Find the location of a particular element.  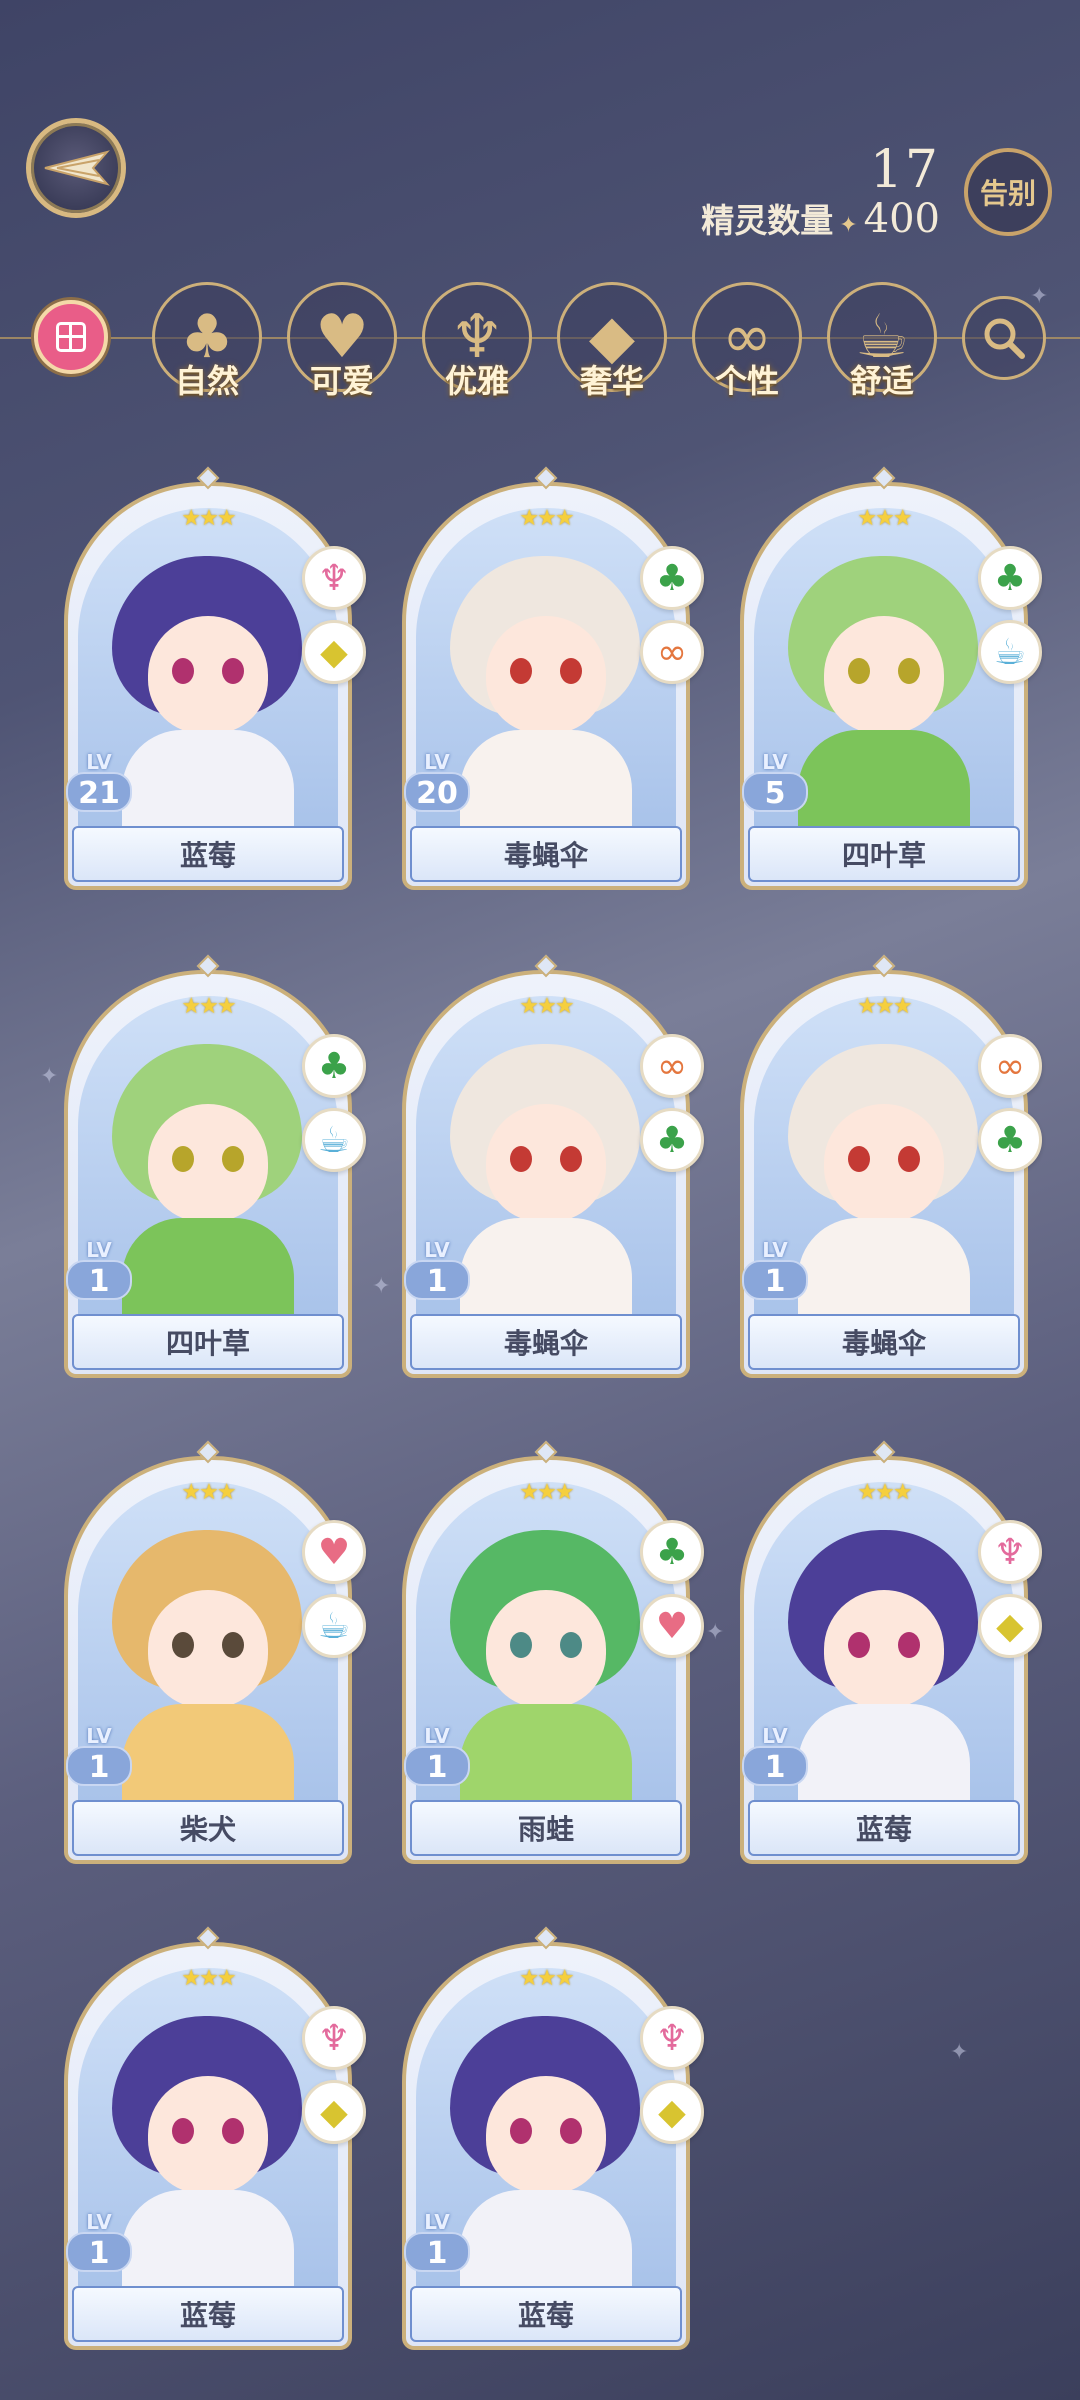

level-badge: LV 5 is located at coordinates (775, 781).